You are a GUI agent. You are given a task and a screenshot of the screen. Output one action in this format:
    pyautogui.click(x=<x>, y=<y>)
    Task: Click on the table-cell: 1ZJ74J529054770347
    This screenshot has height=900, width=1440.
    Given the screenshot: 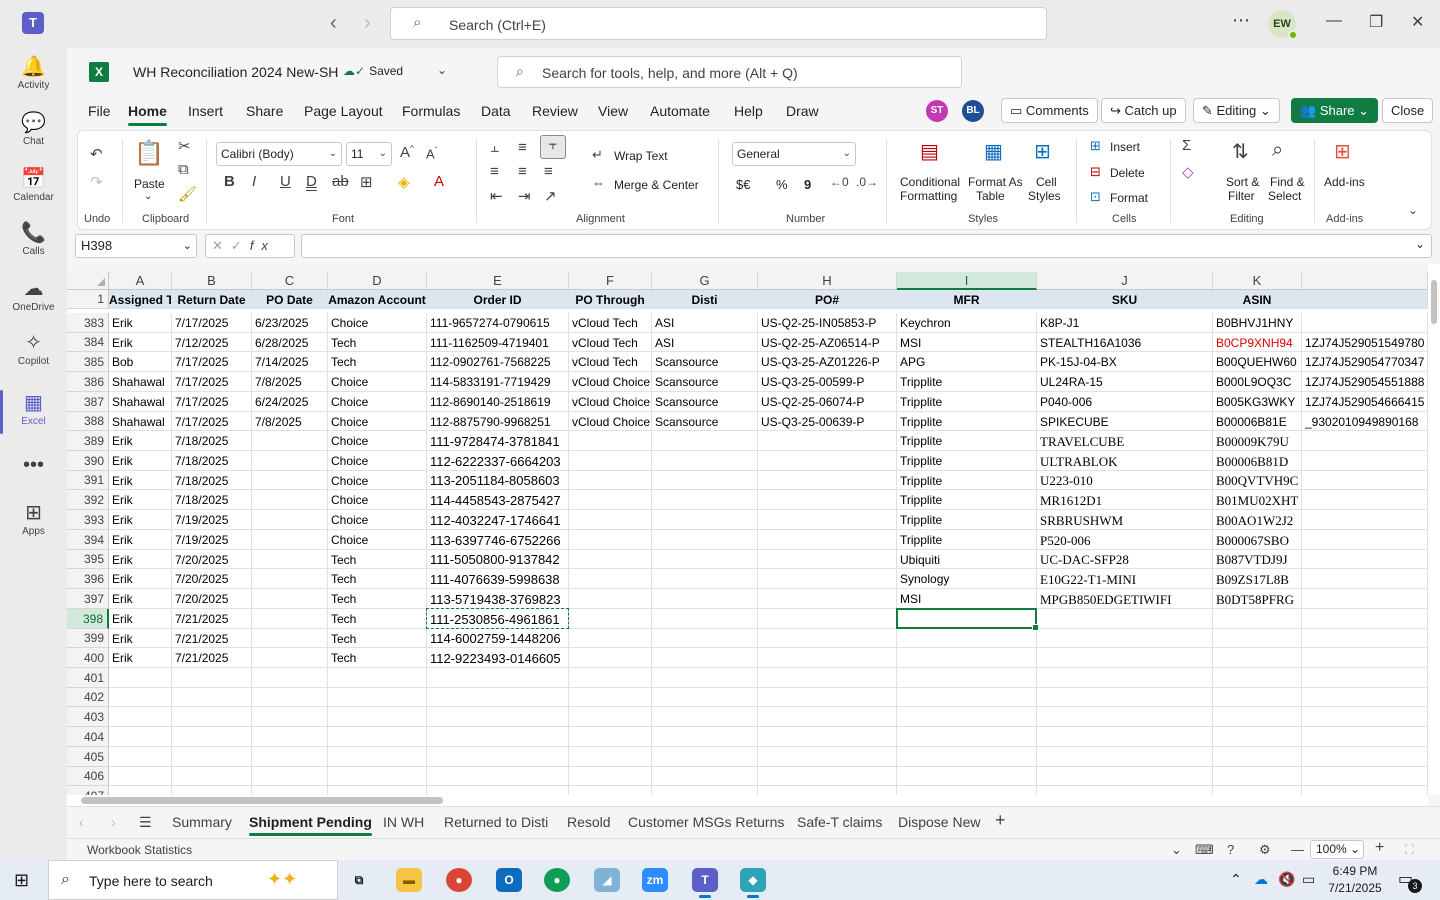 What is the action you would take?
    pyautogui.click(x=1365, y=362)
    